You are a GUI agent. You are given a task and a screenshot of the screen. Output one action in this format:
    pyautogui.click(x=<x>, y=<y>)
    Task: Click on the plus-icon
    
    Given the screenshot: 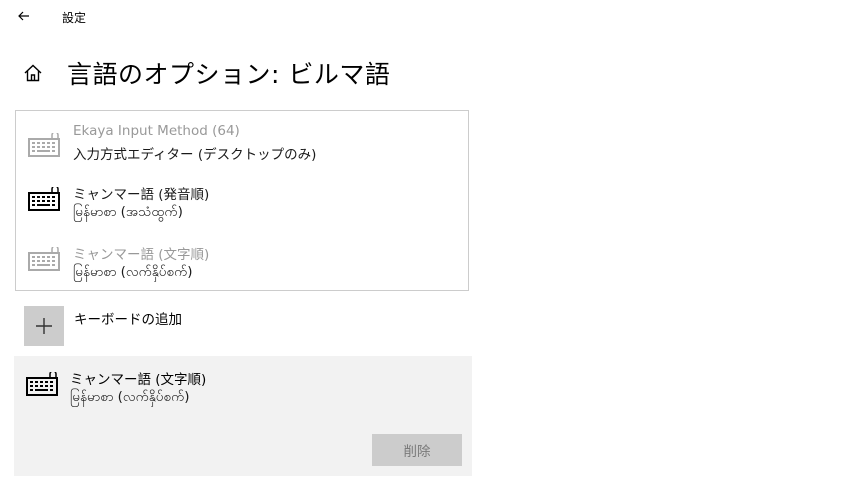 What is the action you would take?
    pyautogui.click(x=44, y=326)
    